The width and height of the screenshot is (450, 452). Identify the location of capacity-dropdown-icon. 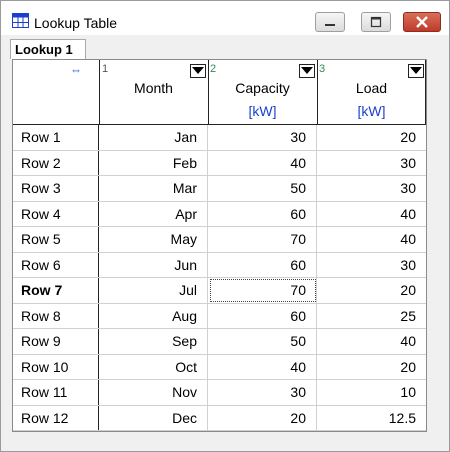
(307, 71).